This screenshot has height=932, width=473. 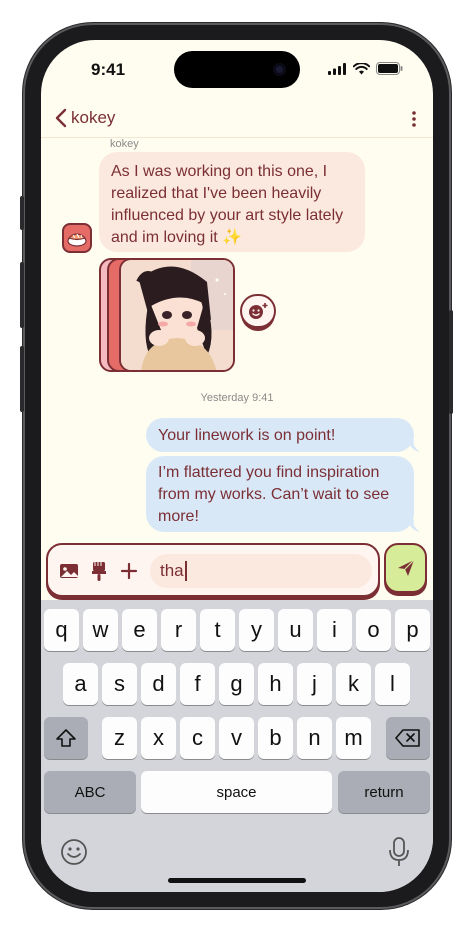 I want to click on status-time: 9:41, so click(x=108, y=69).